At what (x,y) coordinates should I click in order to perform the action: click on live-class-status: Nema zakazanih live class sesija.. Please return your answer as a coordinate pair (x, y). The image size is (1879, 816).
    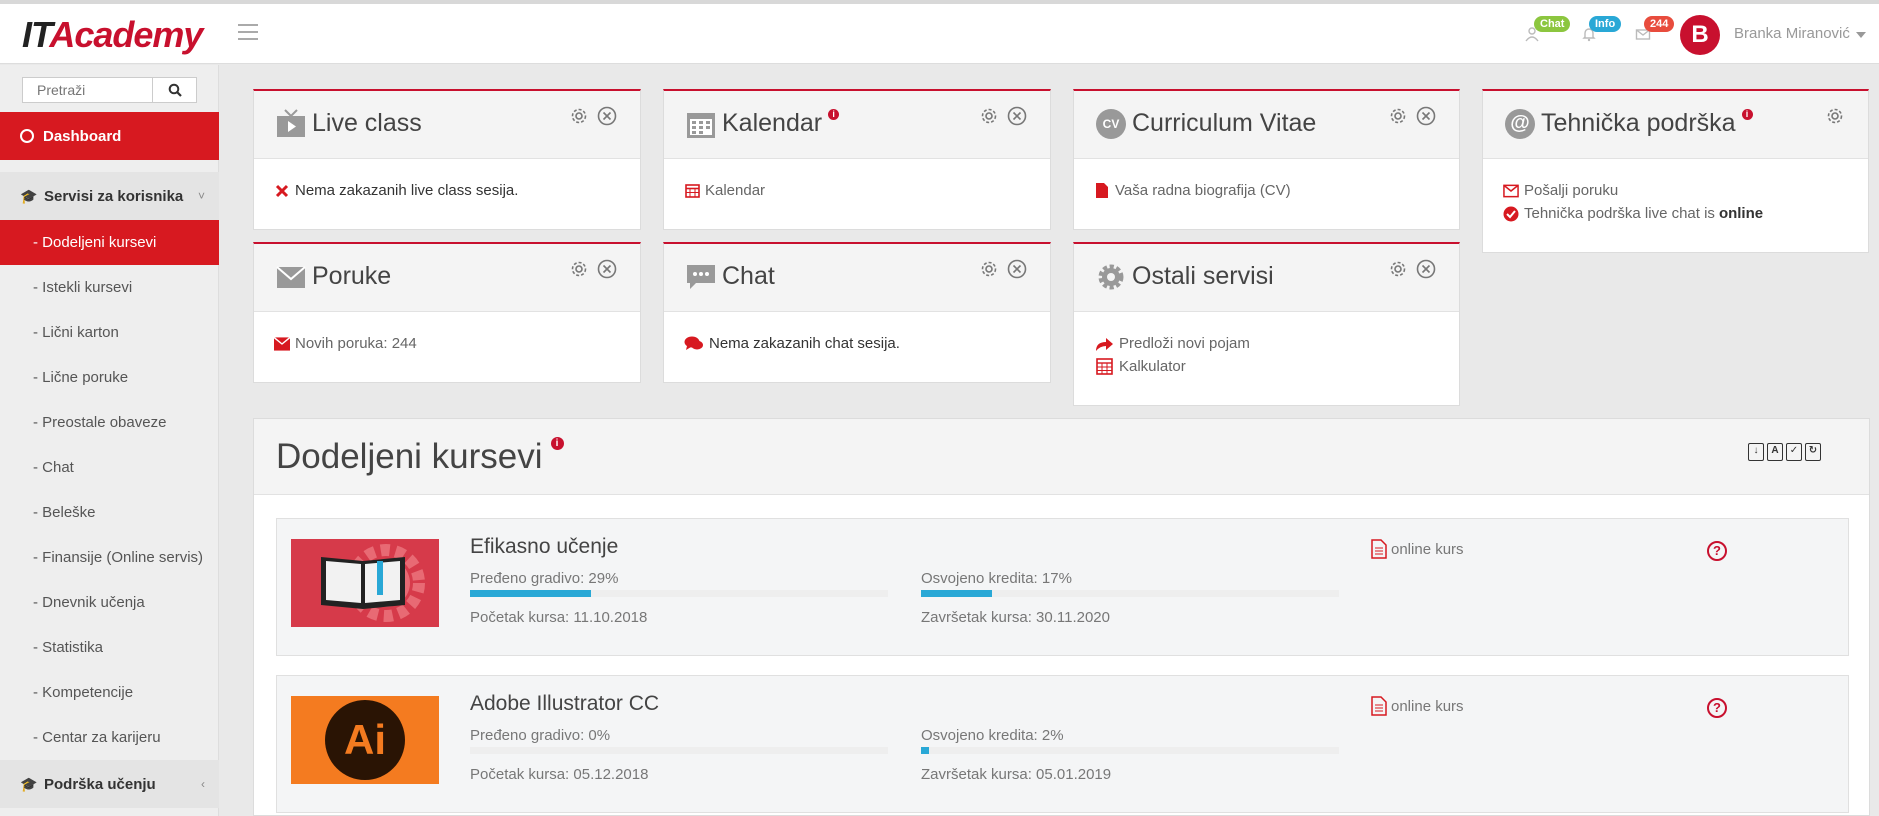
    Looking at the image, I should click on (447, 190).